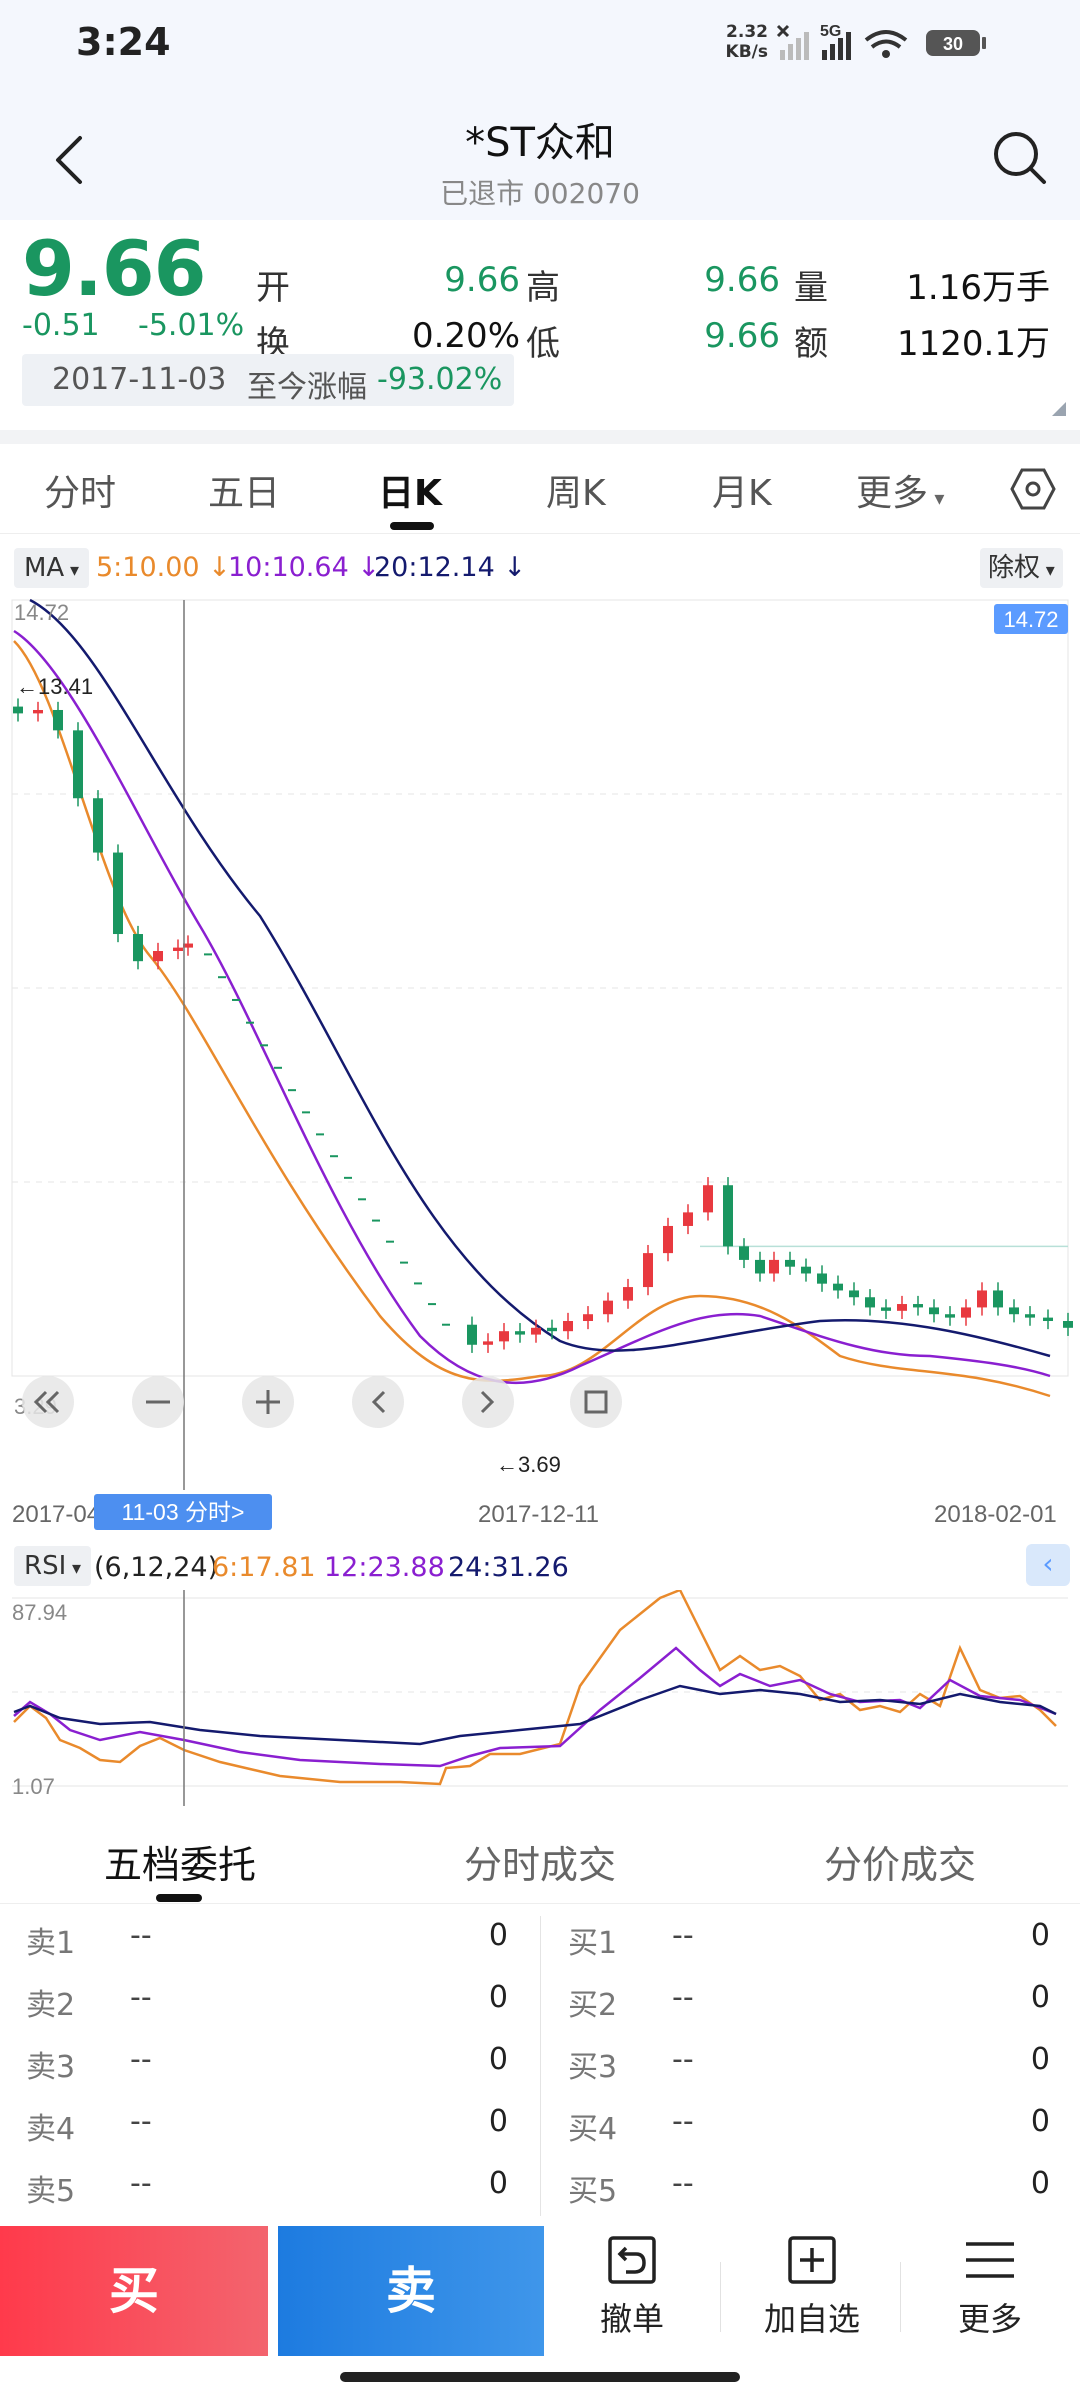 The image size is (1080, 2400). Describe the element at coordinates (61, 325) in the screenshot. I see `price-change: -0.51` at that location.